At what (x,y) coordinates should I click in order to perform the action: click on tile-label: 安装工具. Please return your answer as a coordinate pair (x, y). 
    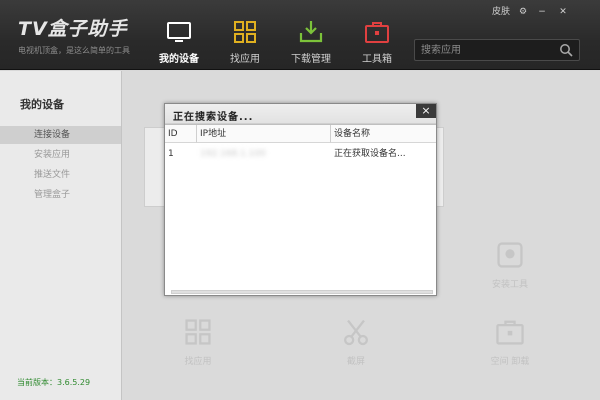
    Looking at the image, I should click on (509, 285).